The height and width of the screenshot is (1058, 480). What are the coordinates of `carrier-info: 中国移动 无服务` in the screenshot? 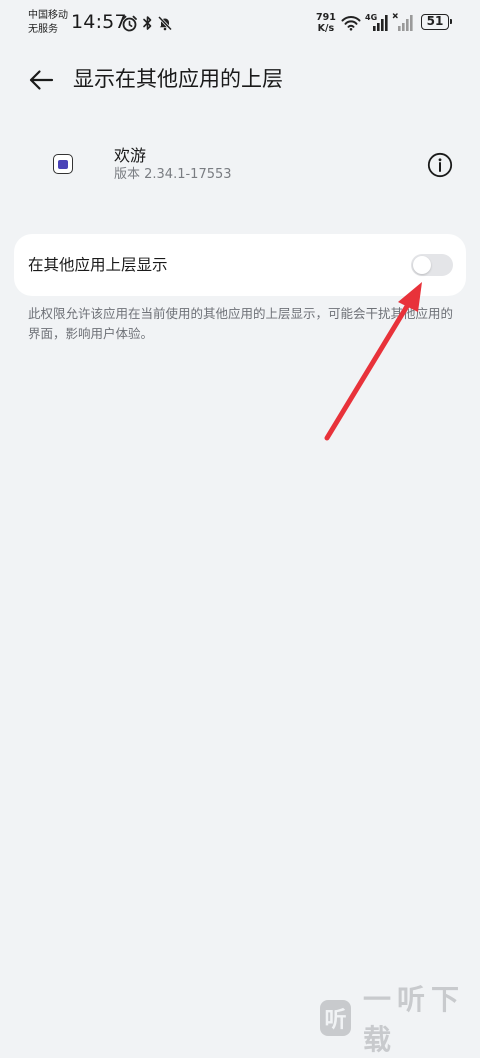 It's located at (48, 23).